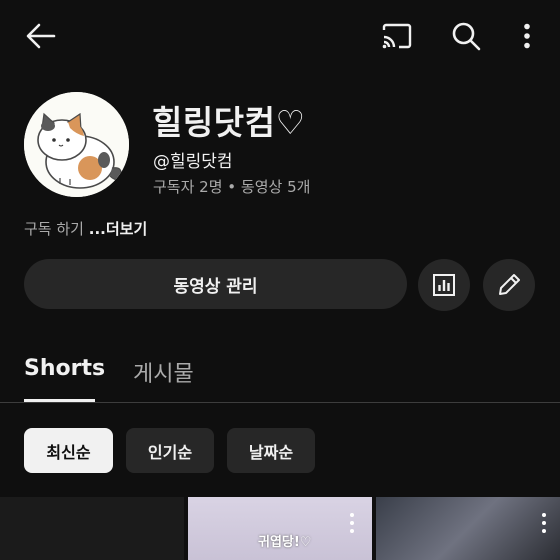  I want to click on shorts-grid: 귀엽당!♡, so click(280, 528).